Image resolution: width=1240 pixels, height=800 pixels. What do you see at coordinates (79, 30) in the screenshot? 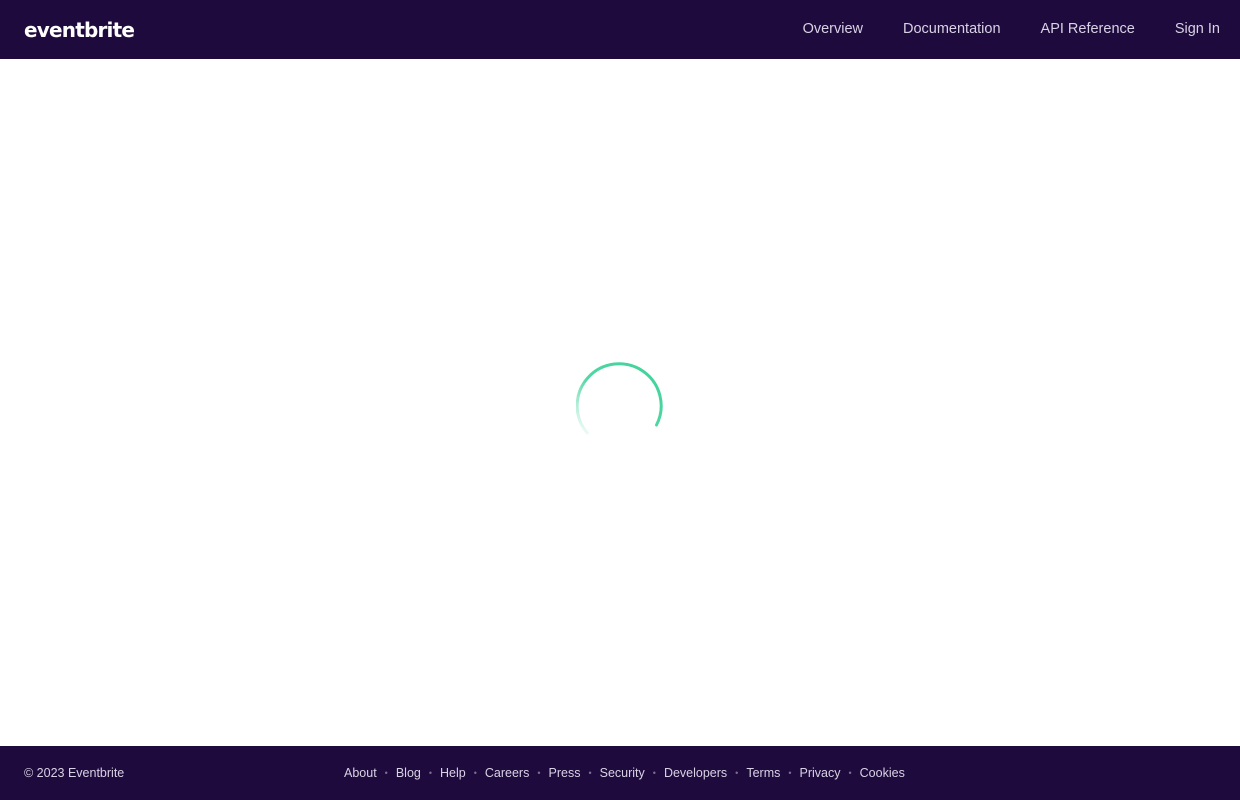
I see `eventbrite-logo: eventbrite` at bounding box center [79, 30].